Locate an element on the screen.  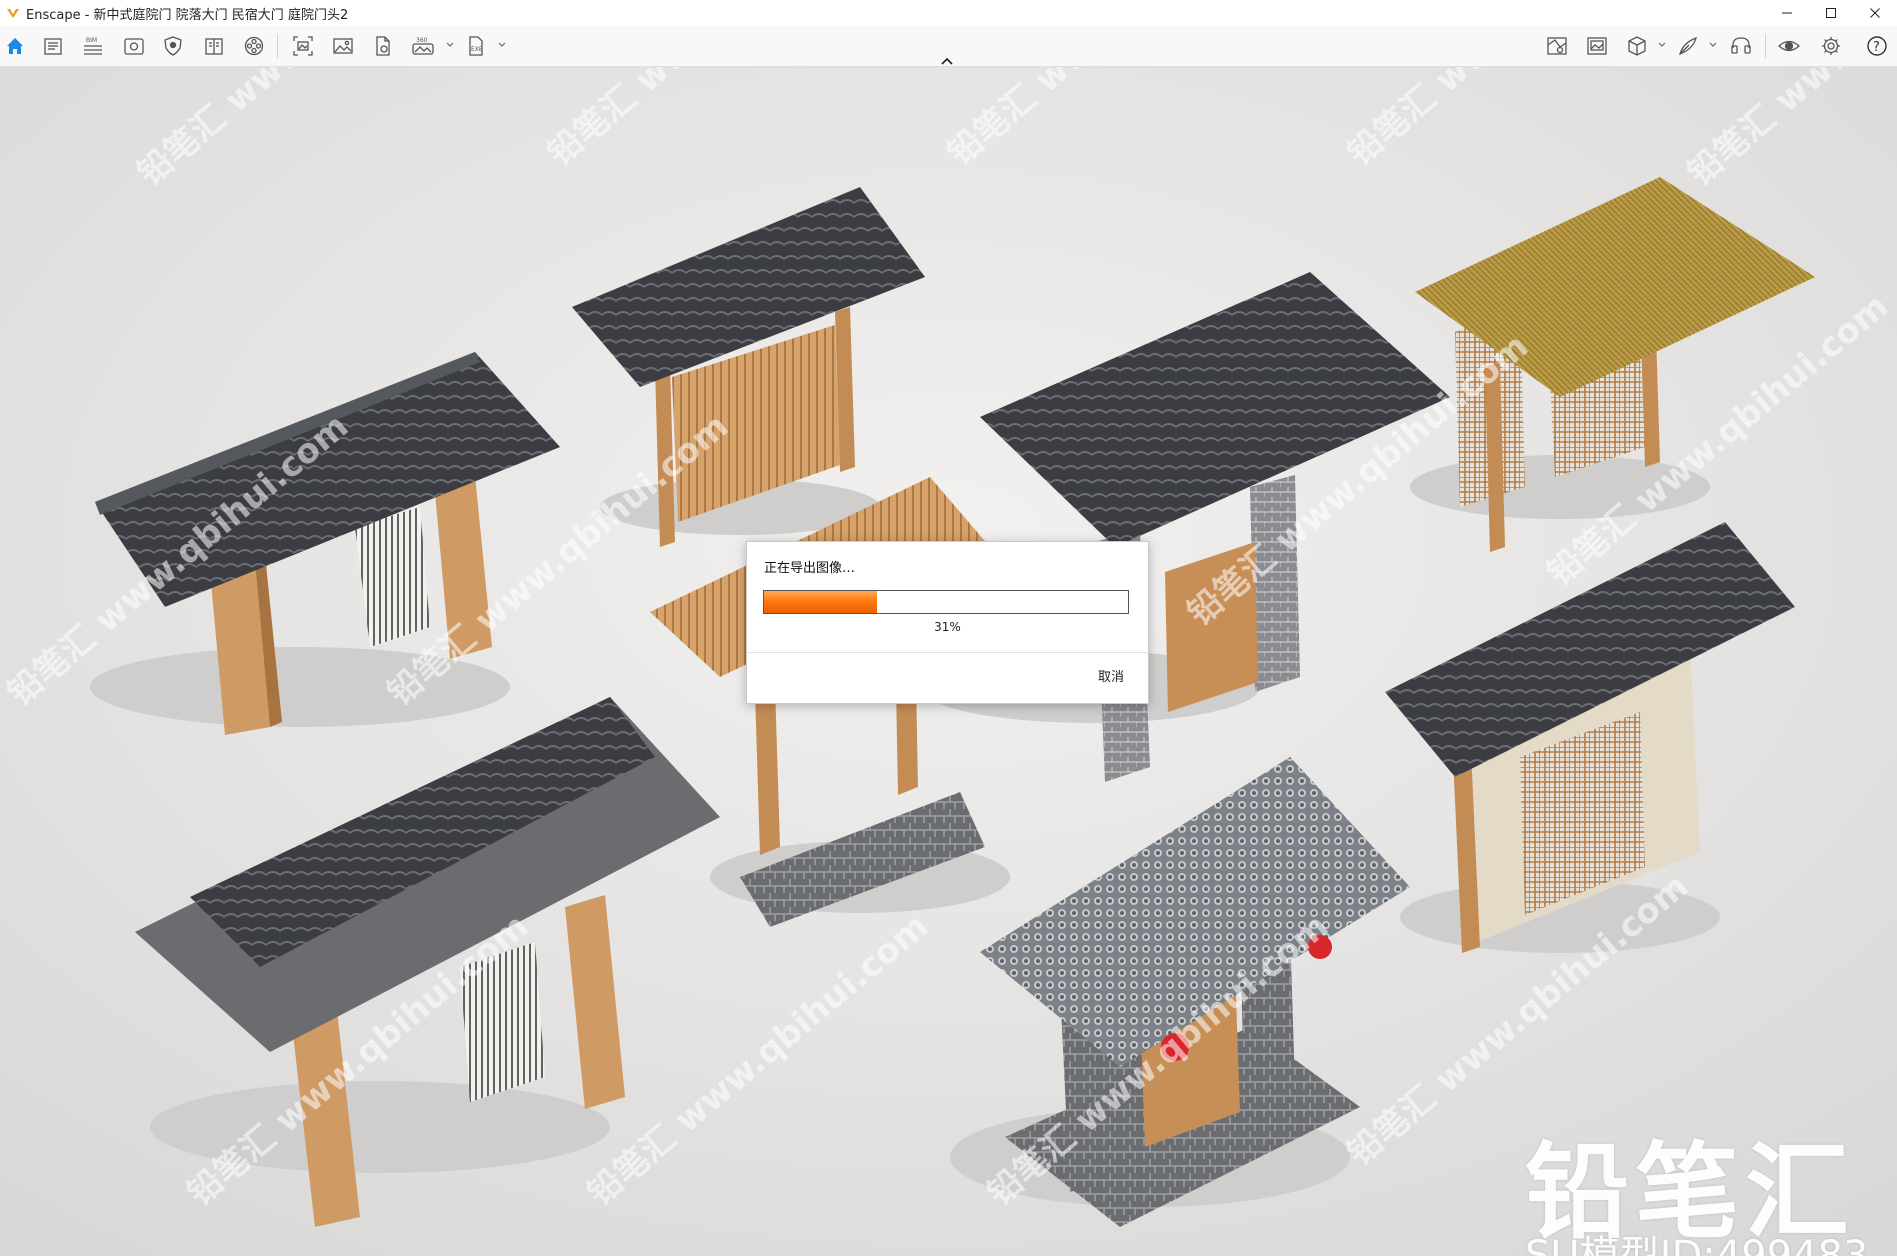
cancel-button: 取消 is located at coordinates (1111, 675).